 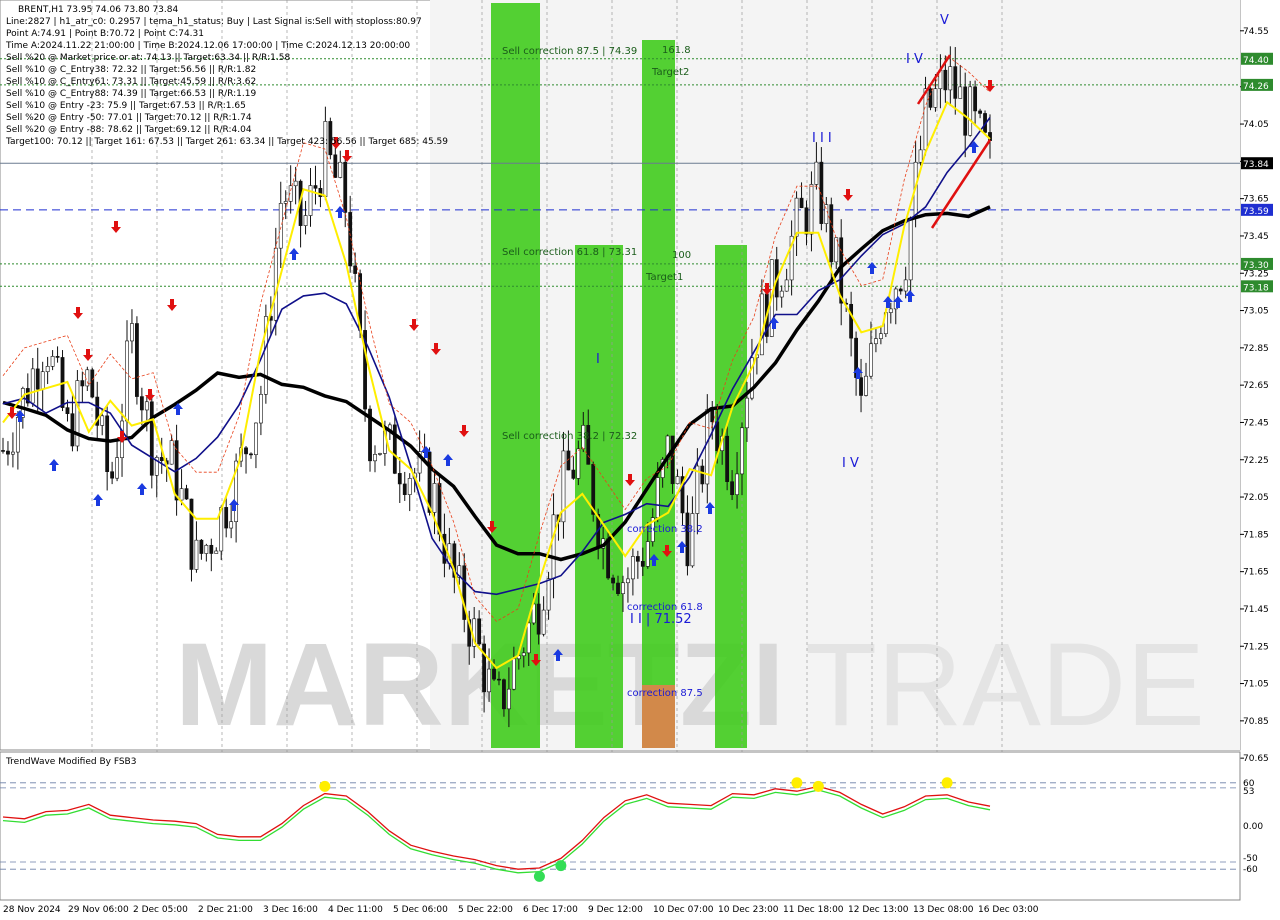 What do you see at coordinates (1005, 685) in the screenshot?
I see `watermark-right: TRADE` at bounding box center [1005, 685].